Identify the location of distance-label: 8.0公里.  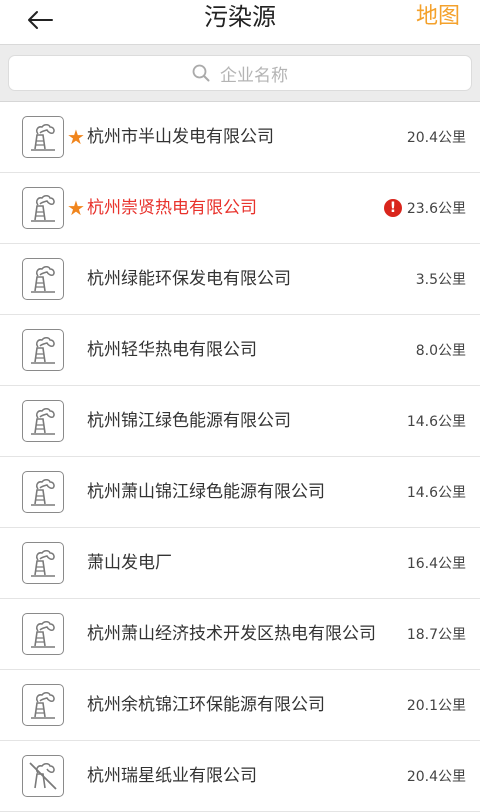
(440, 351).